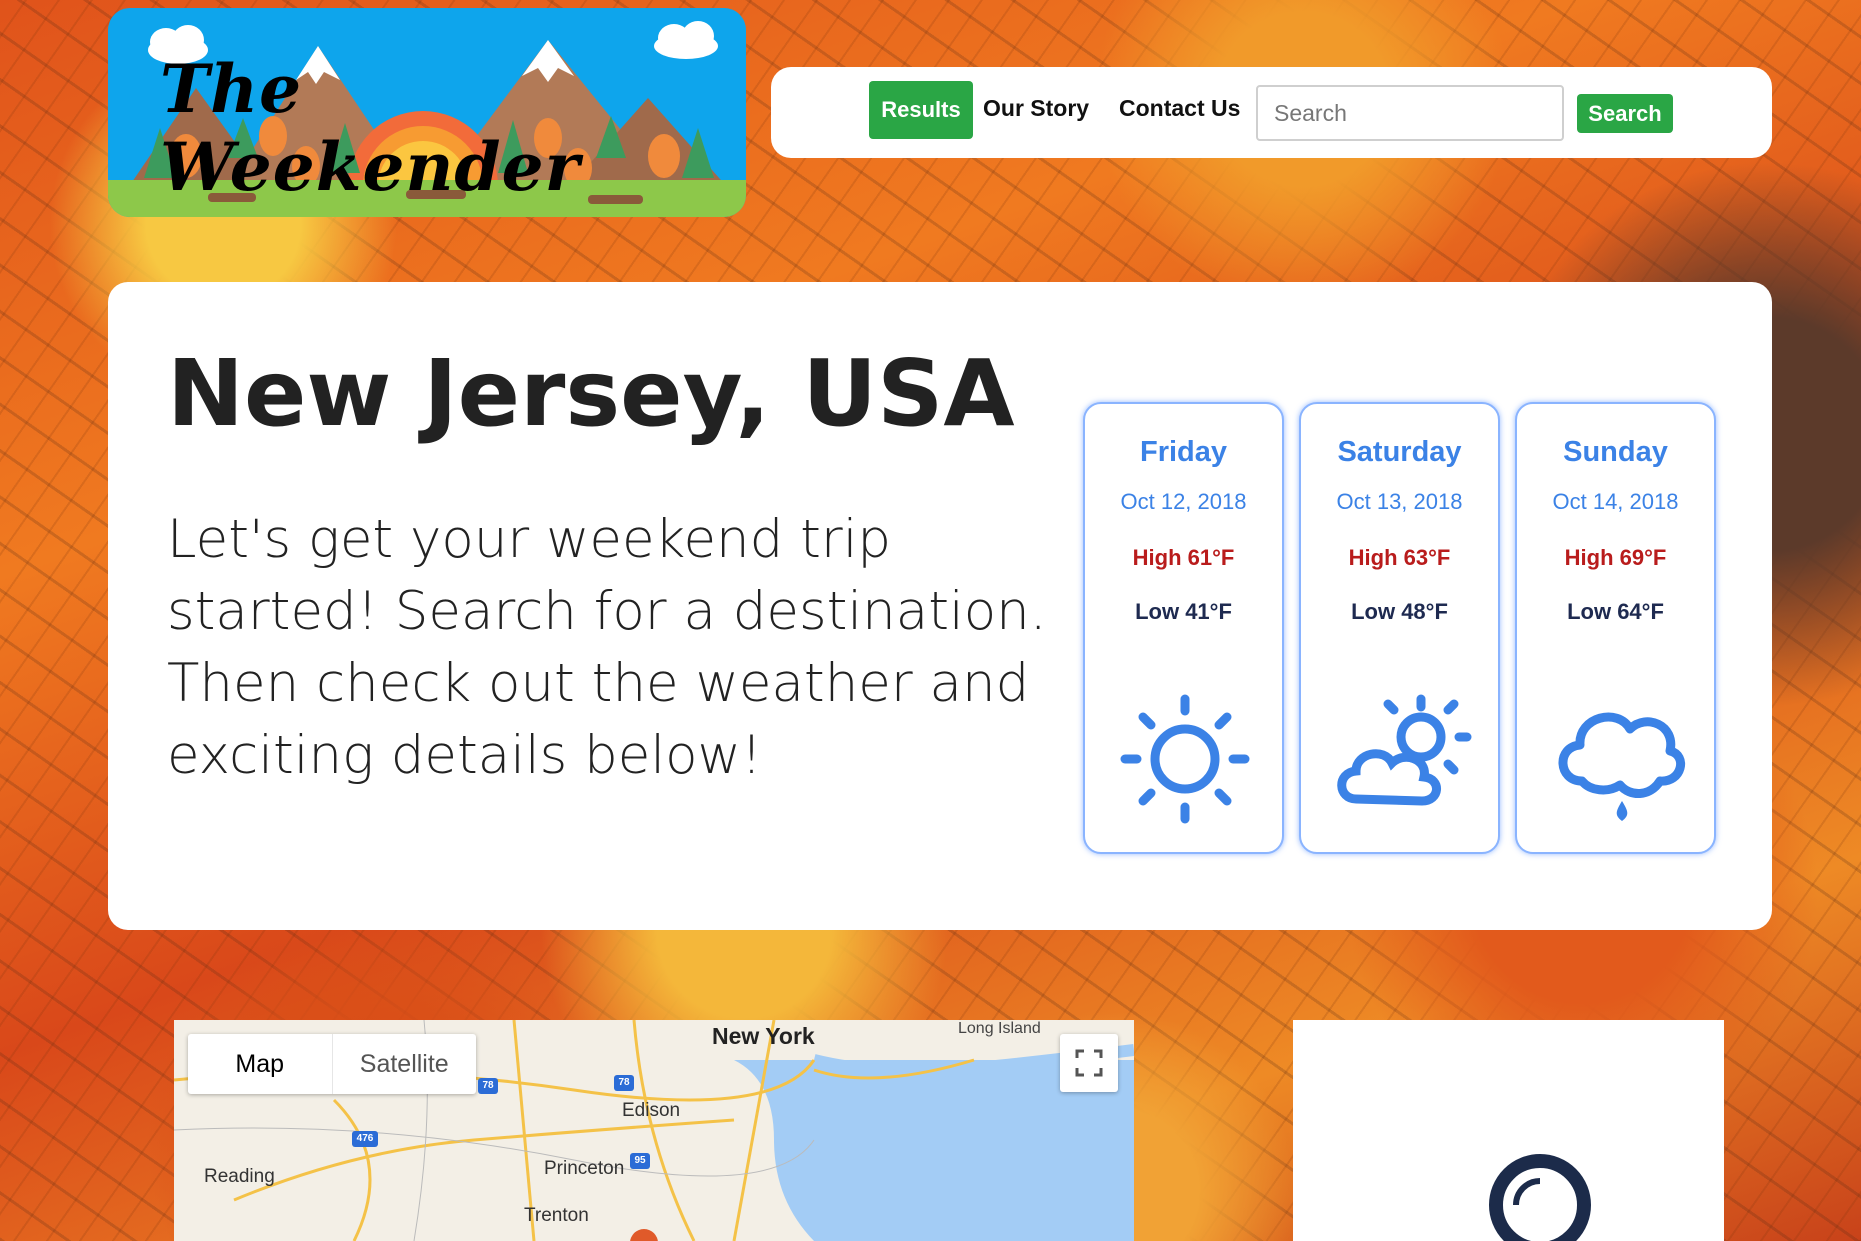 The image size is (1861, 1241). I want to click on forecast-low: Low 48°F, so click(1399, 611).